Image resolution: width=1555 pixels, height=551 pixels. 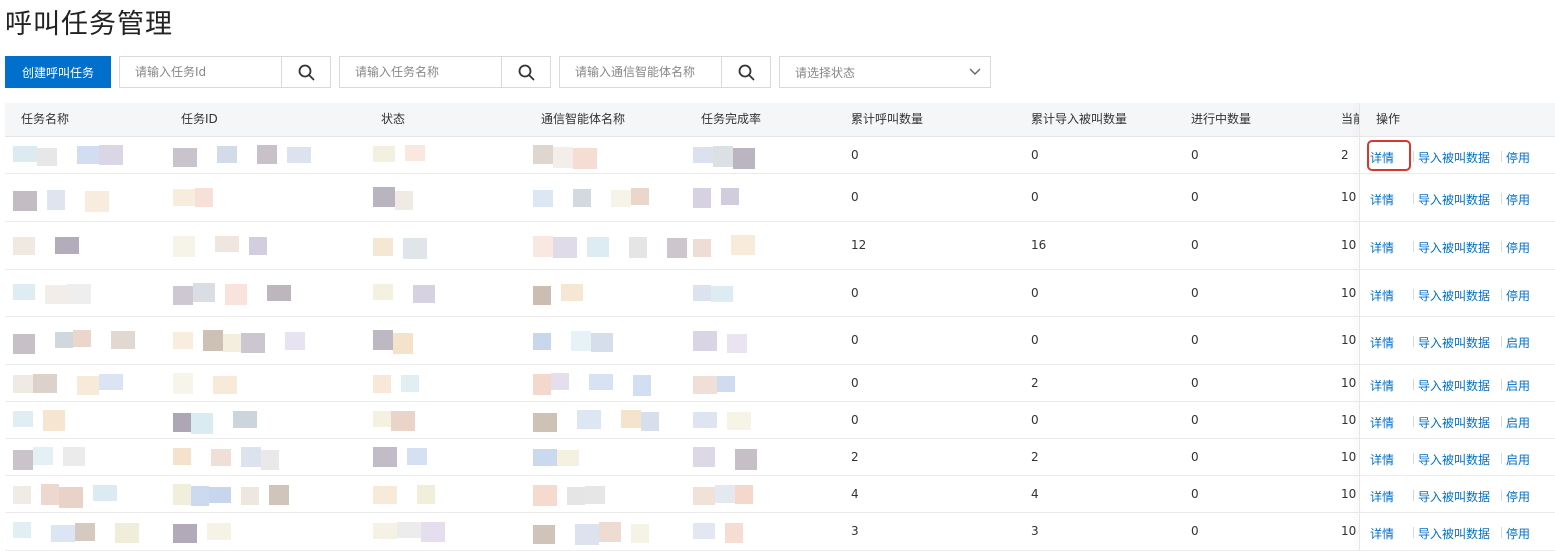 I want to click on task-id-search-button, so click(x=306, y=72).